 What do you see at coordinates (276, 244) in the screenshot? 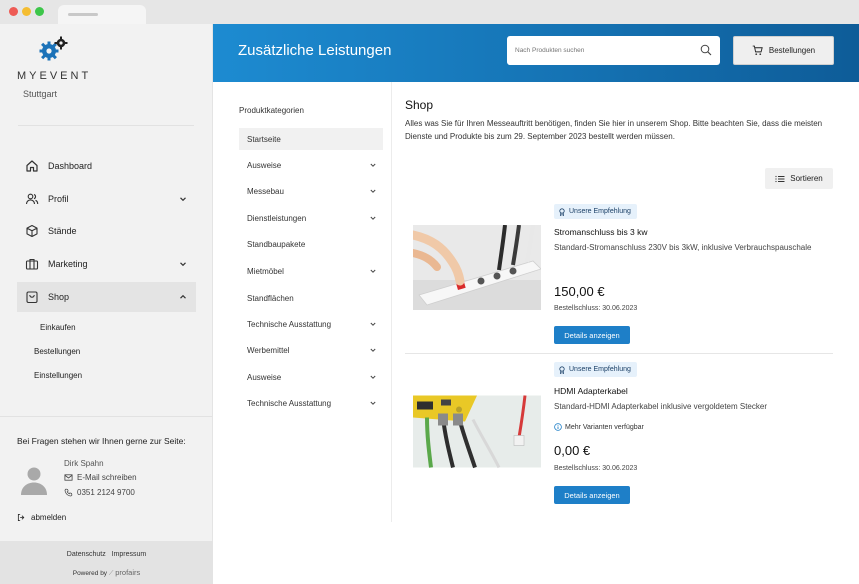
I see `category-label: Standbaupakete` at bounding box center [276, 244].